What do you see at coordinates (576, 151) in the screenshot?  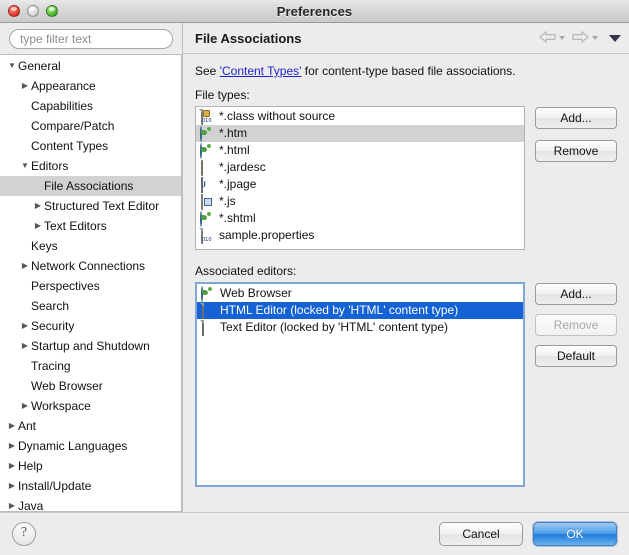 I see `file-types-remove-button: Remove` at bounding box center [576, 151].